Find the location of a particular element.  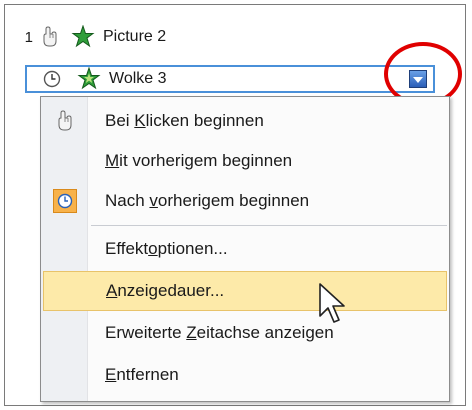

menu-item-after-previous: Nach vorherigem beginnen is located at coordinates (245, 201).